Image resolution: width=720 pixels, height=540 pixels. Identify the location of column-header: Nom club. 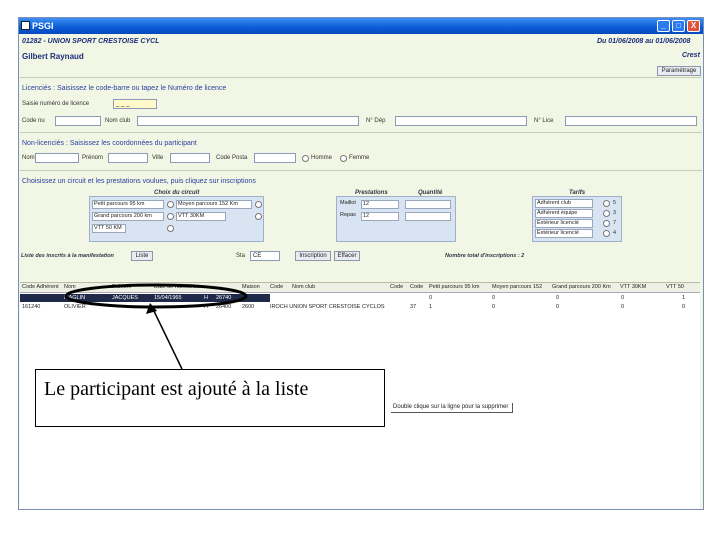
(303, 287).